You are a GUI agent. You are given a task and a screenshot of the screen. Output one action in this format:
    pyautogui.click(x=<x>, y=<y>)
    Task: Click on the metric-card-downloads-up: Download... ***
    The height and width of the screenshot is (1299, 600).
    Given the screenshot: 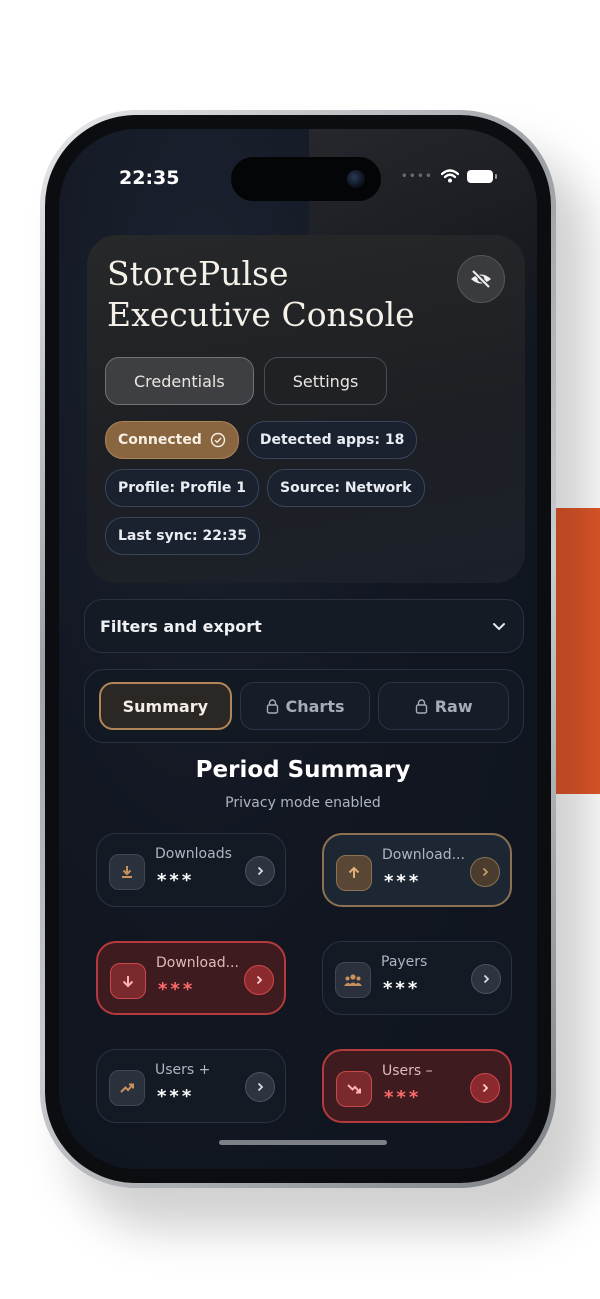 What is the action you would take?
    pyautogui.click(x=417, y=870)
    